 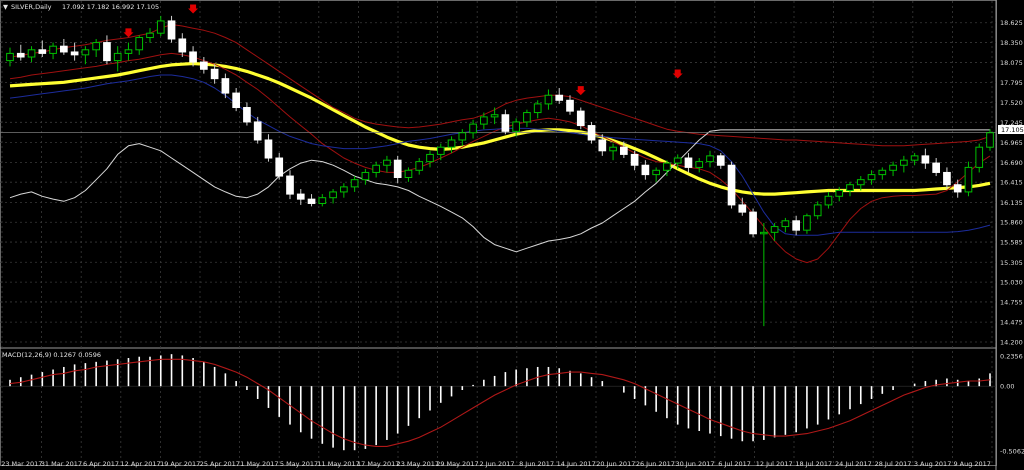 I want to click on date-tick-label: 28 Jul 2017, so click(x=893, y=464).